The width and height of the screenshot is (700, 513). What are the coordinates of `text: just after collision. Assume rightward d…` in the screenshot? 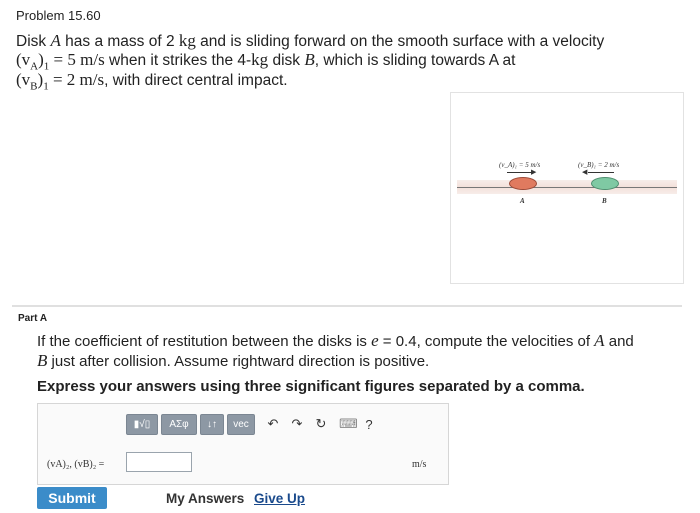 It's located at (238, 361).